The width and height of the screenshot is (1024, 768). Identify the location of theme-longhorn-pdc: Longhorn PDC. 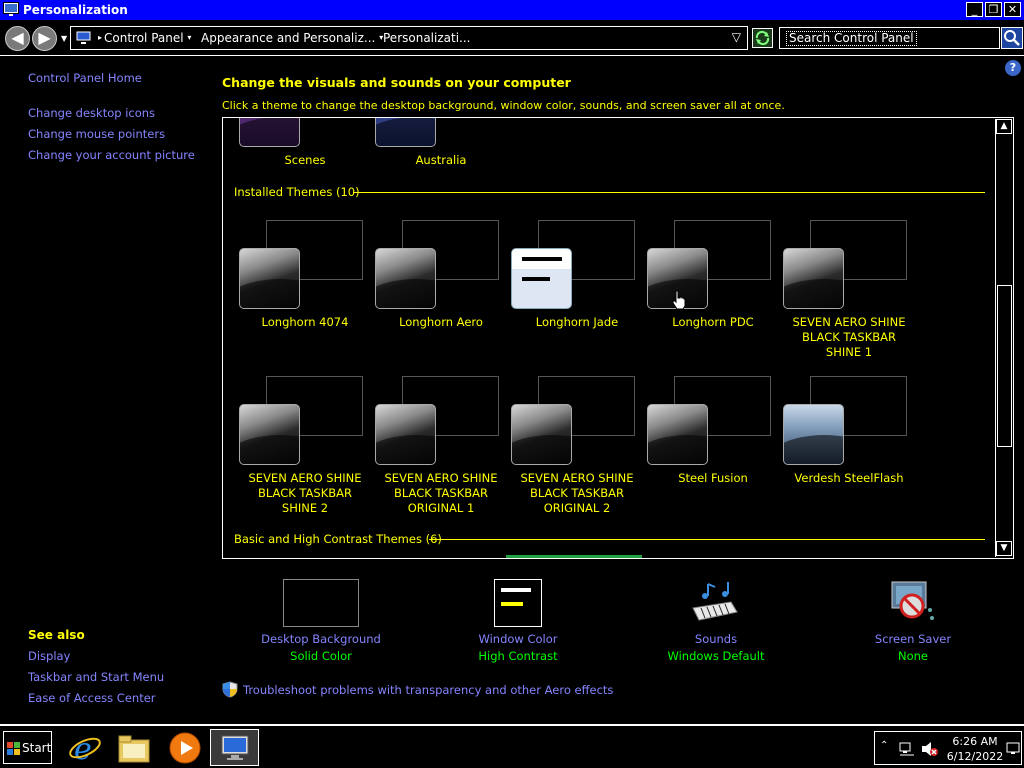
(713, 295).